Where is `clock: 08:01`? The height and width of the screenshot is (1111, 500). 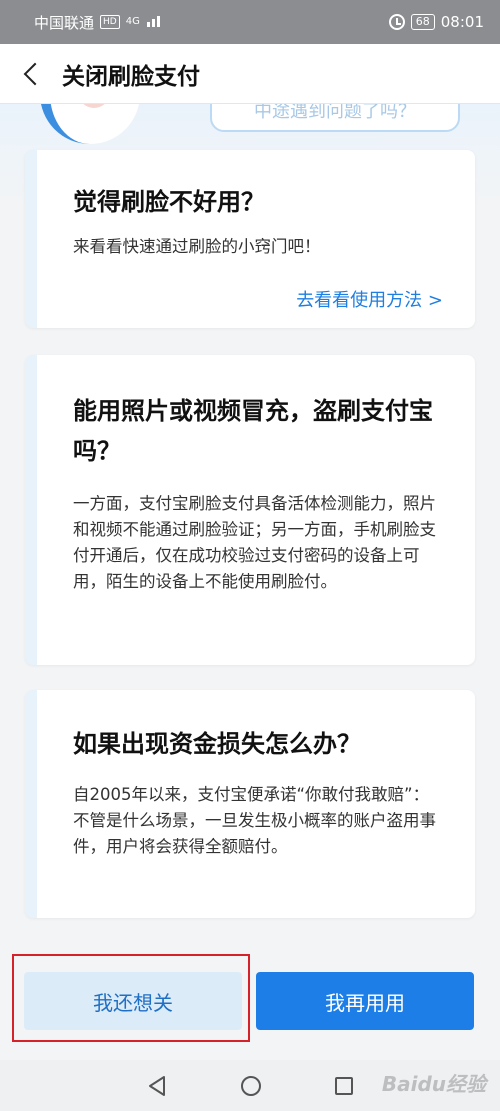
clock: 08:01 is located at coordinates (462, 22).